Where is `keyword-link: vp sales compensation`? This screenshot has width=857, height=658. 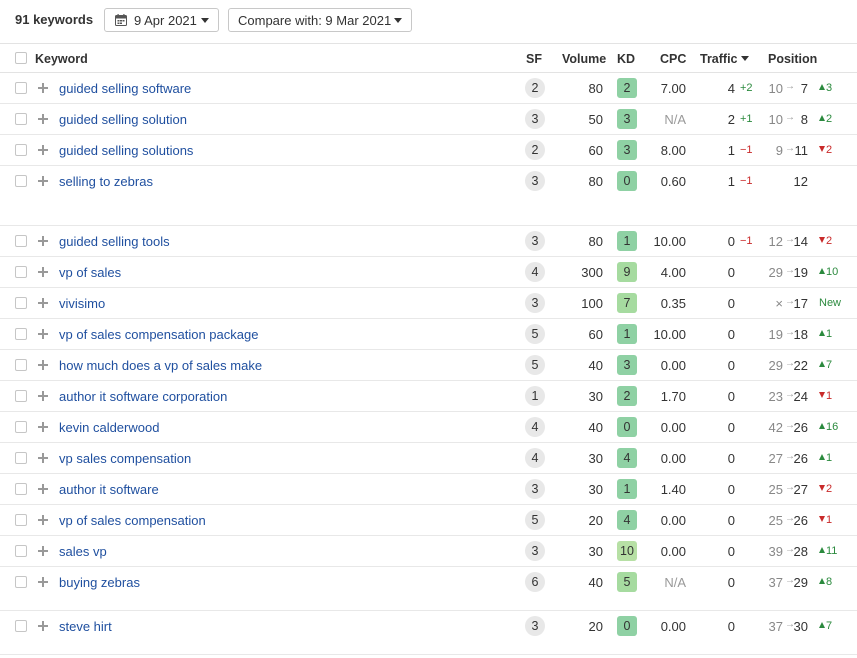
keyword-link: vp sales compensation is located at coordinates (125, 458).